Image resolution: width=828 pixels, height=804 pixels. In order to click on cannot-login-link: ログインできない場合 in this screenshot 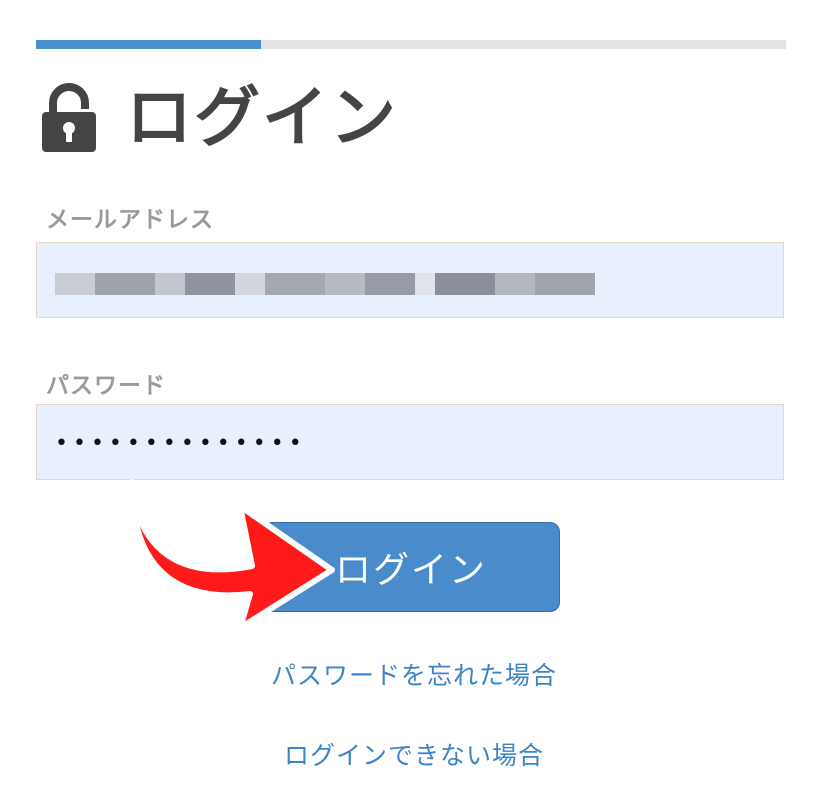, I will do `click(414, 754)`.